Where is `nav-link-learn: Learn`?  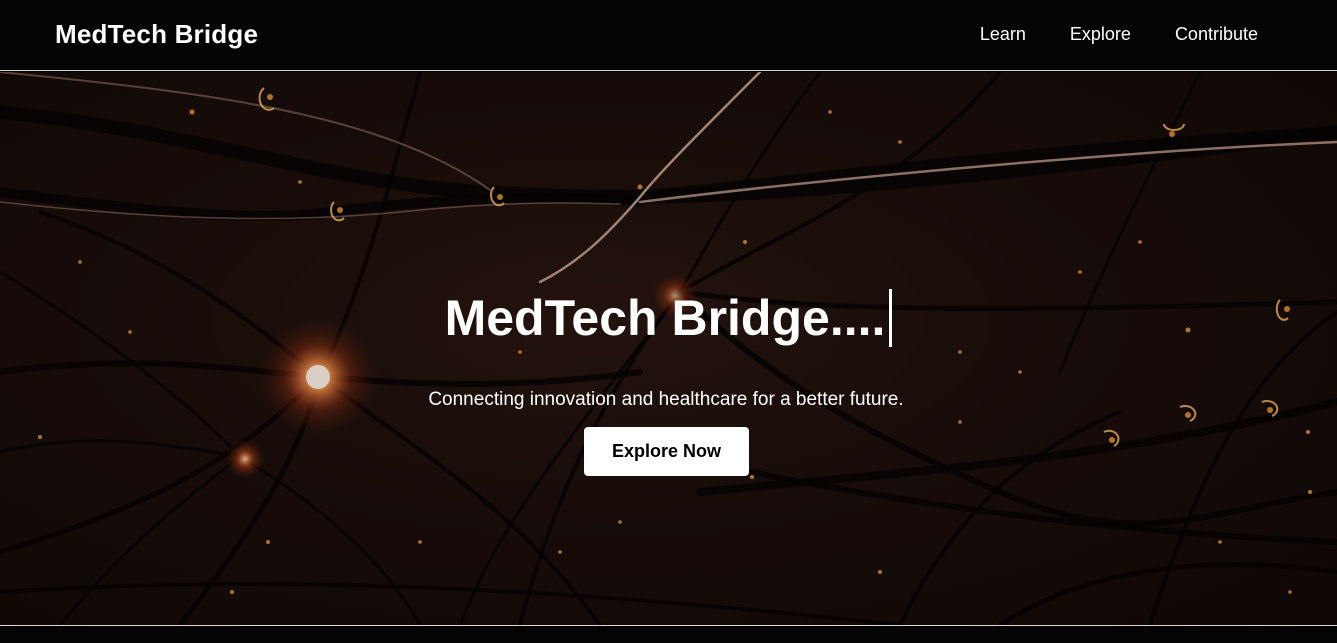
nav-link-learn: Learn is located at coordinates (1003, 34).